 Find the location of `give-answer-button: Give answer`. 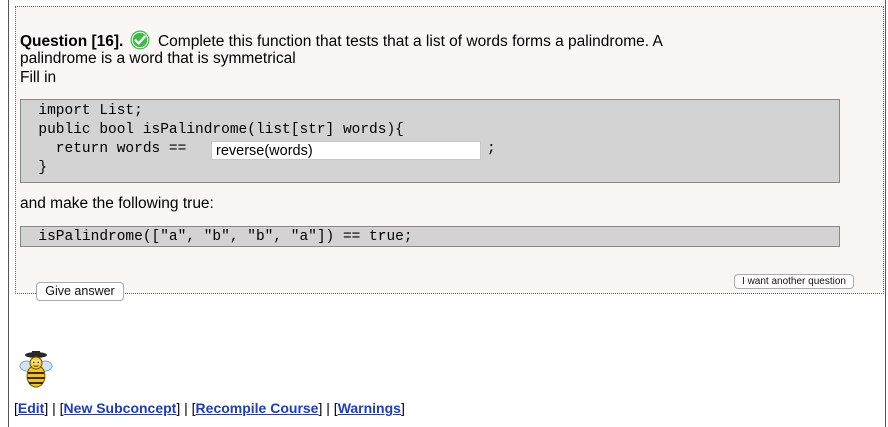

give-answer-button: Give answer is located at coordinates (80, 291).